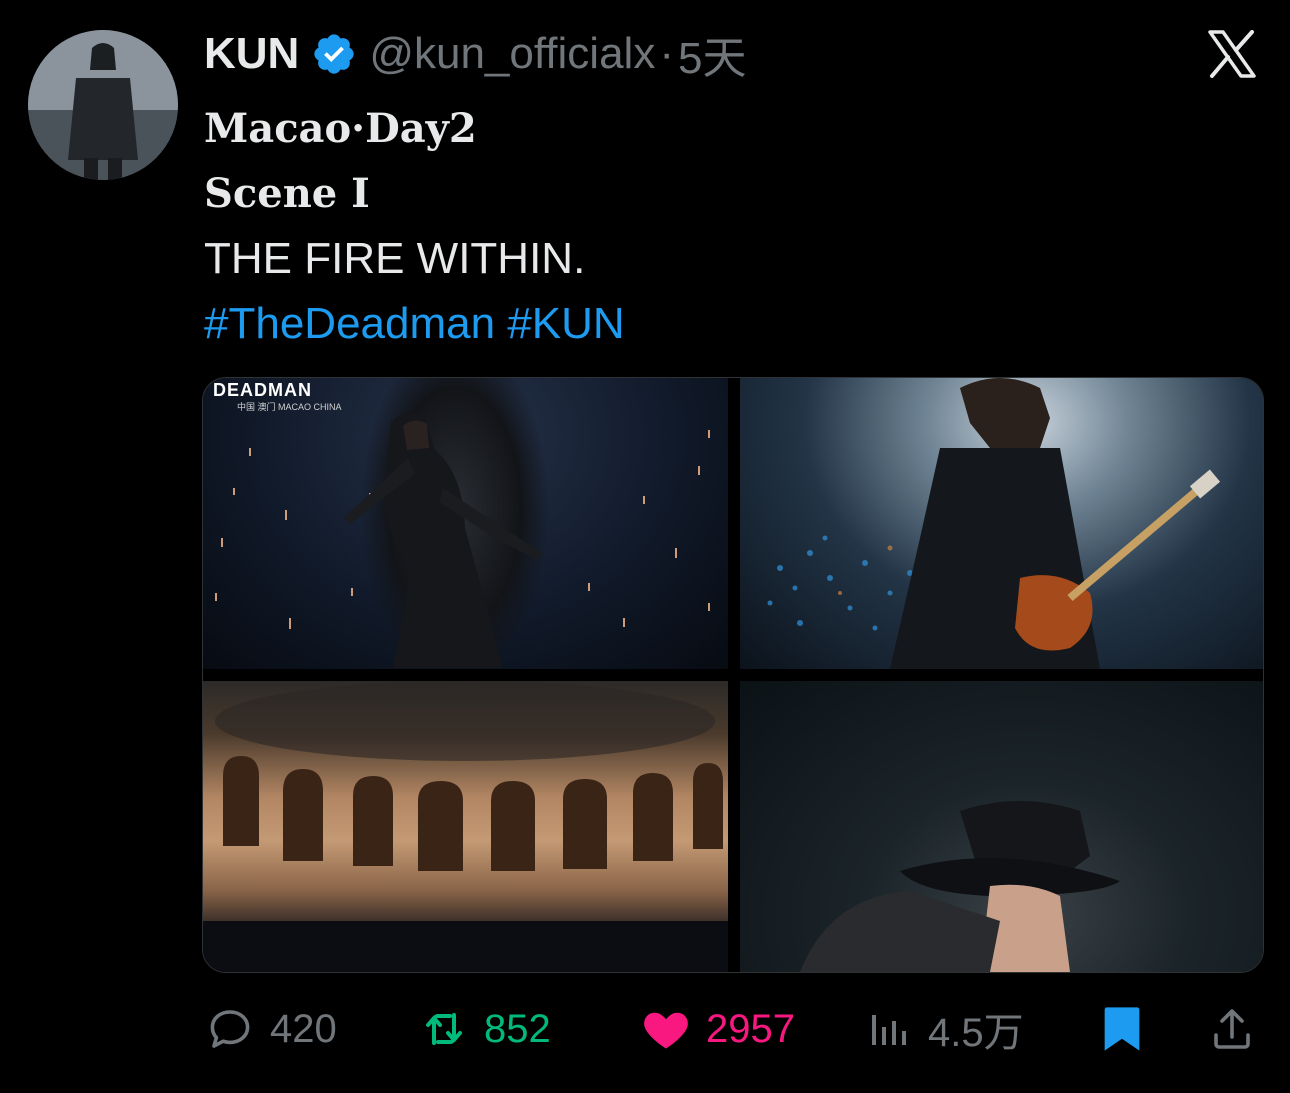 The width and height of the screenshot is (1290, 1093). I want to click on tweet-line-2: Scene Ⅰ, so click(287, 193).